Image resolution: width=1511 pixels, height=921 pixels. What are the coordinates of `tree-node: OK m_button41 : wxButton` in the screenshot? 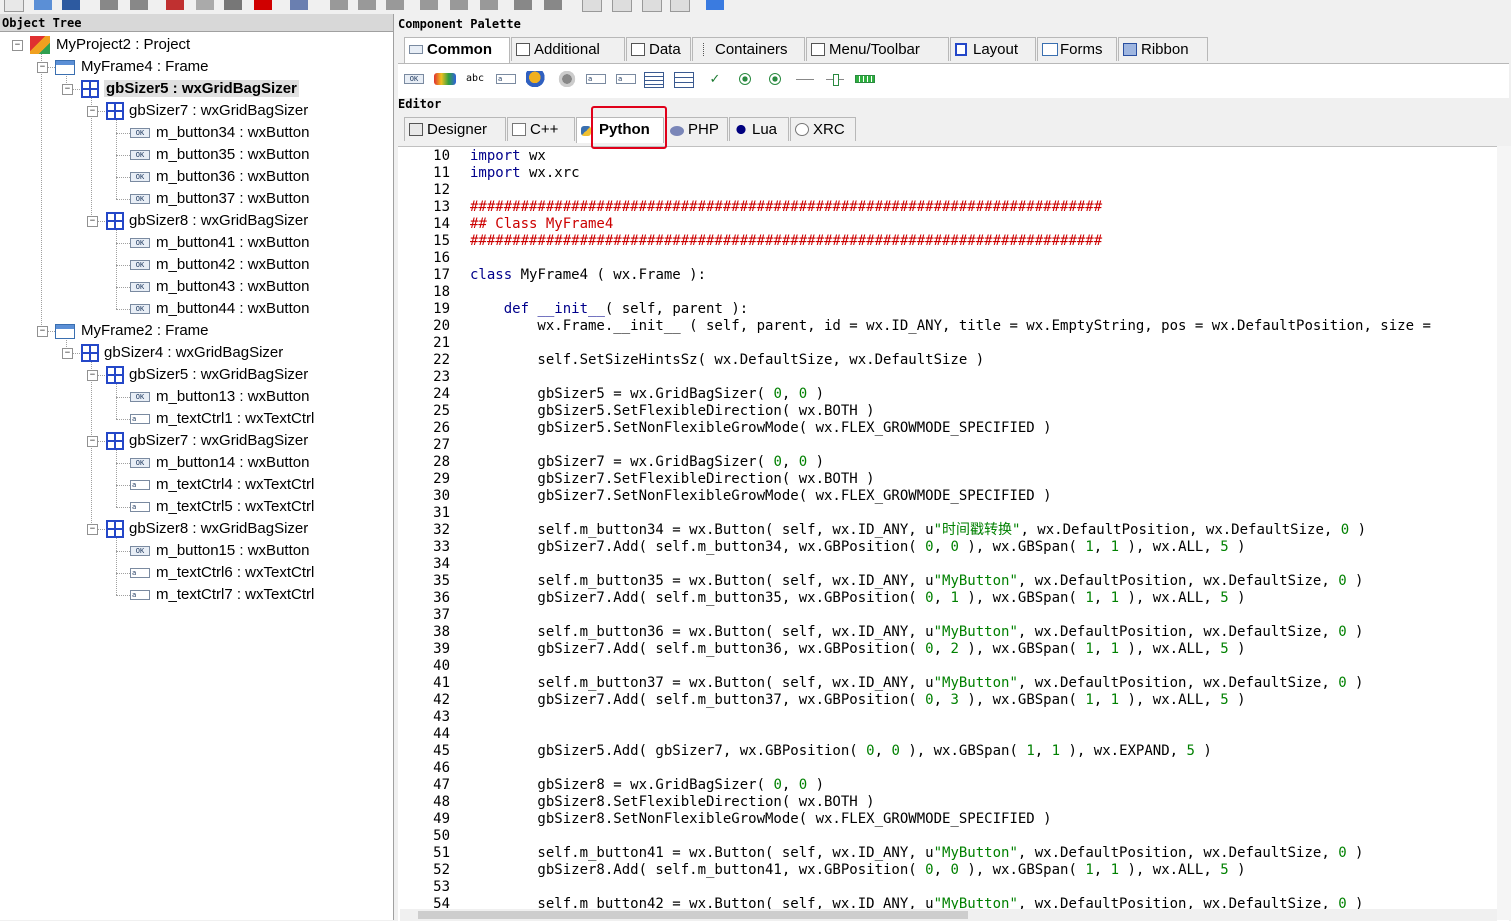 It's located at (219, 243).